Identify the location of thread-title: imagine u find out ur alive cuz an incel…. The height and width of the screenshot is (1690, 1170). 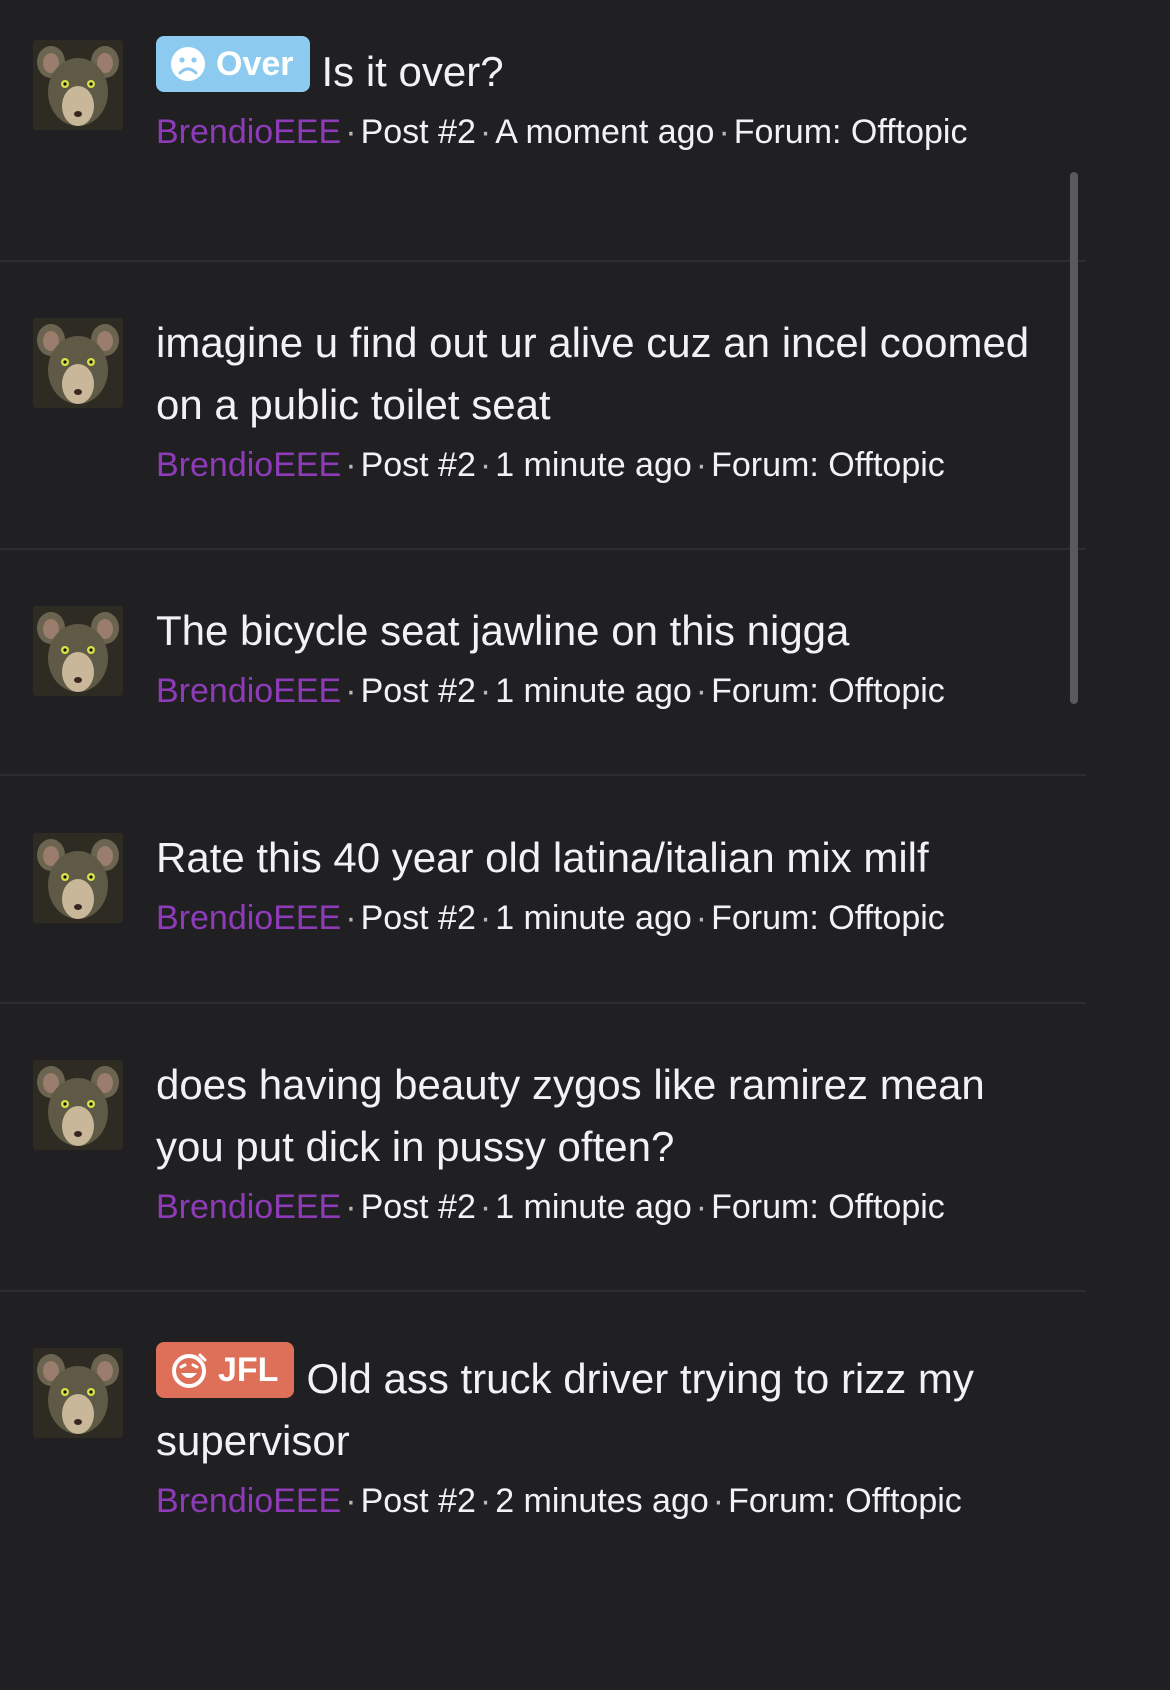
(601, 374).